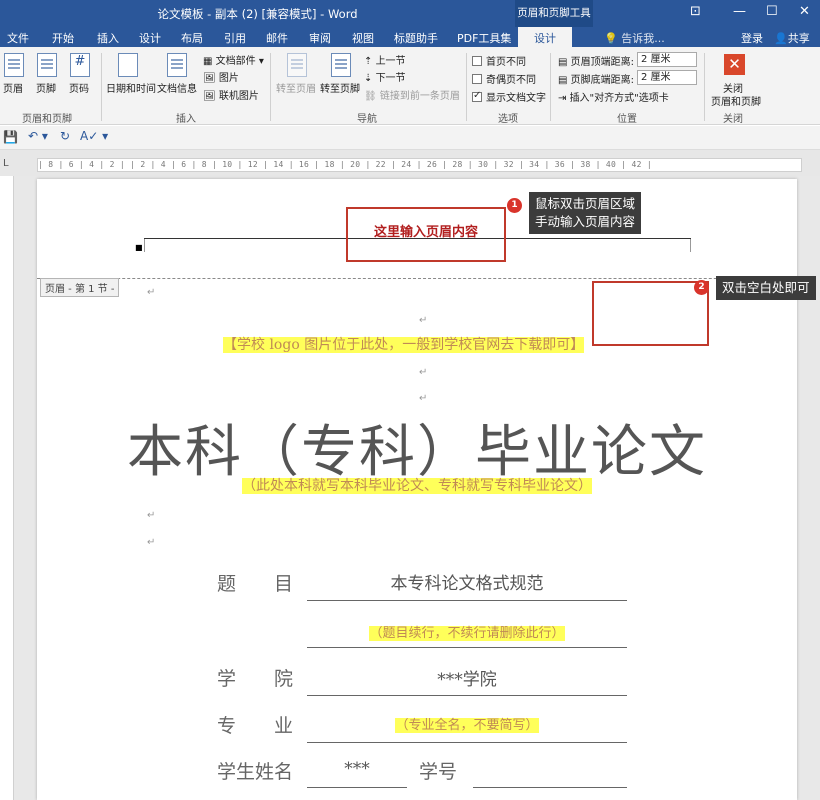 This screenshot has height=800, width=820. I want to click on redo-icon: ↻, so click(65, 136).